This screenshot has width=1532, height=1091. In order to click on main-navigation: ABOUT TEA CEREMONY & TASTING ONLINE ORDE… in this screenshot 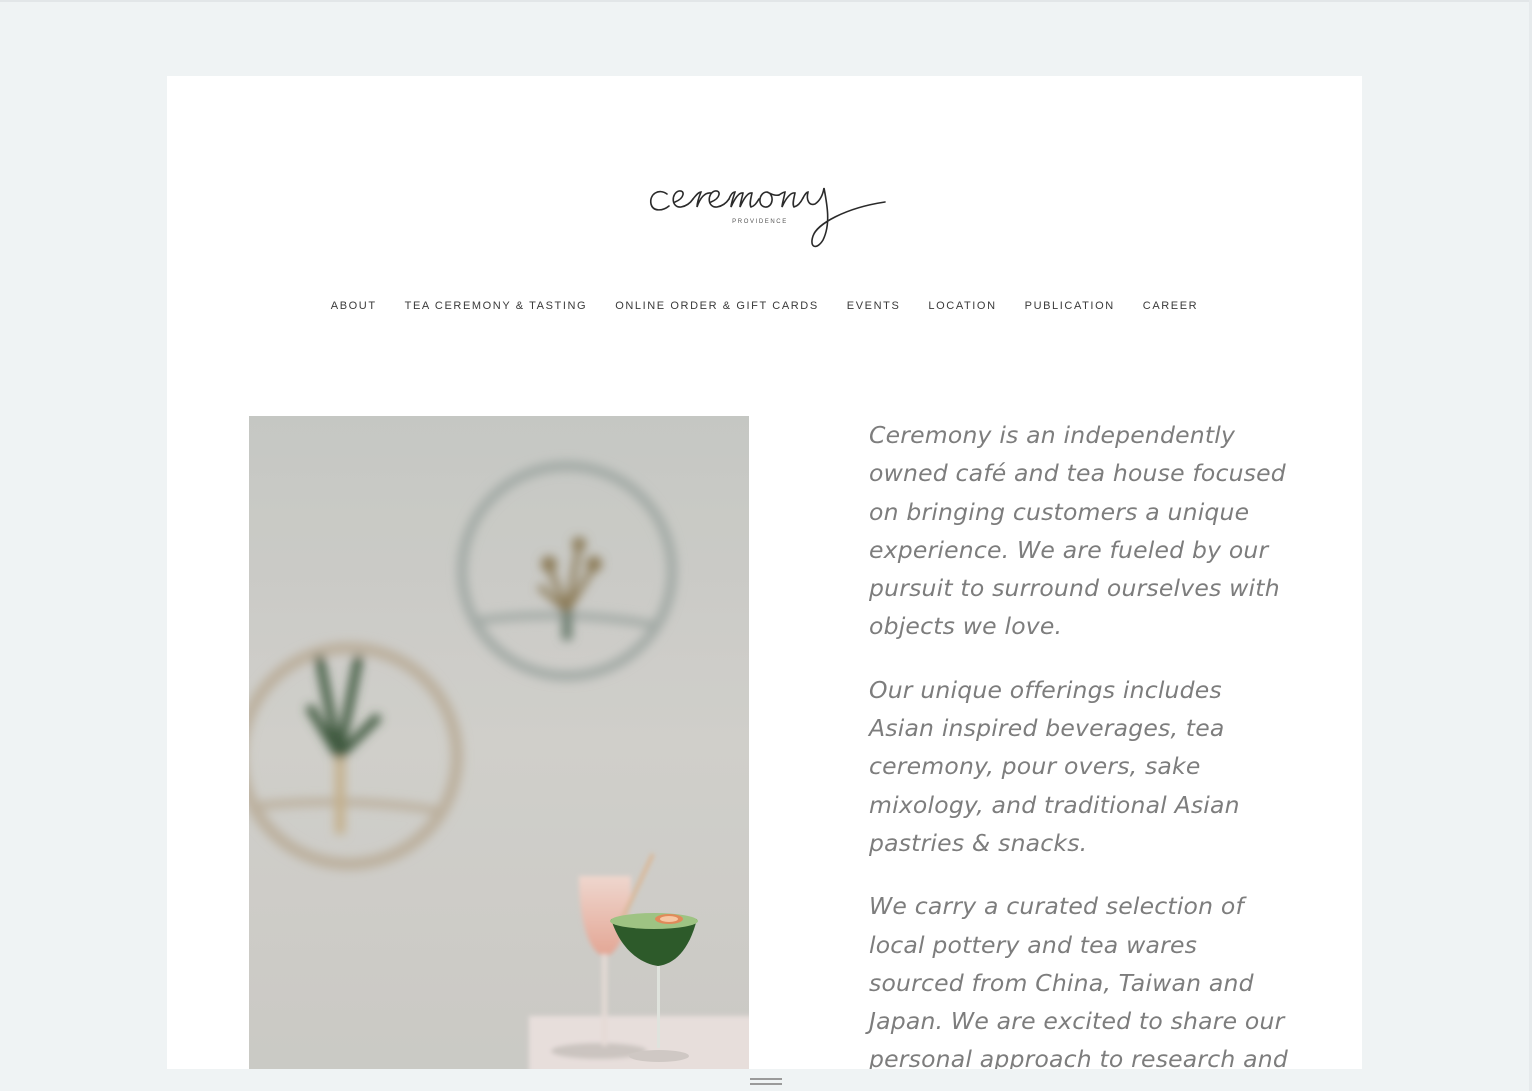, I will do `click(764, 306)`.